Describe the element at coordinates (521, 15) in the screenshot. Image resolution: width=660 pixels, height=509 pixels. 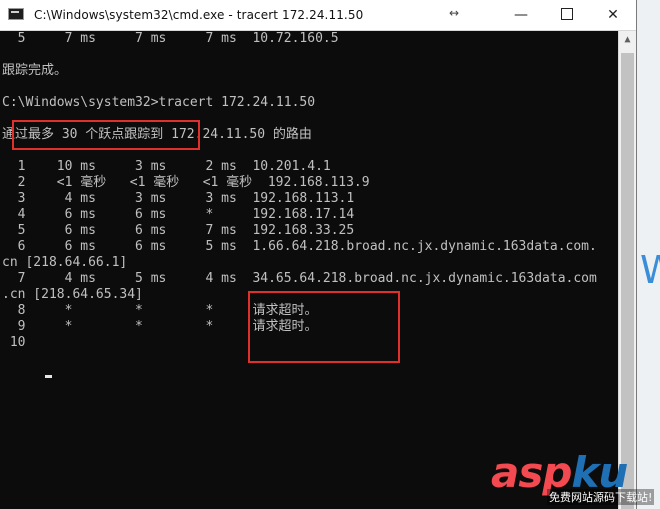
I see `minimize-button: —` at that location.